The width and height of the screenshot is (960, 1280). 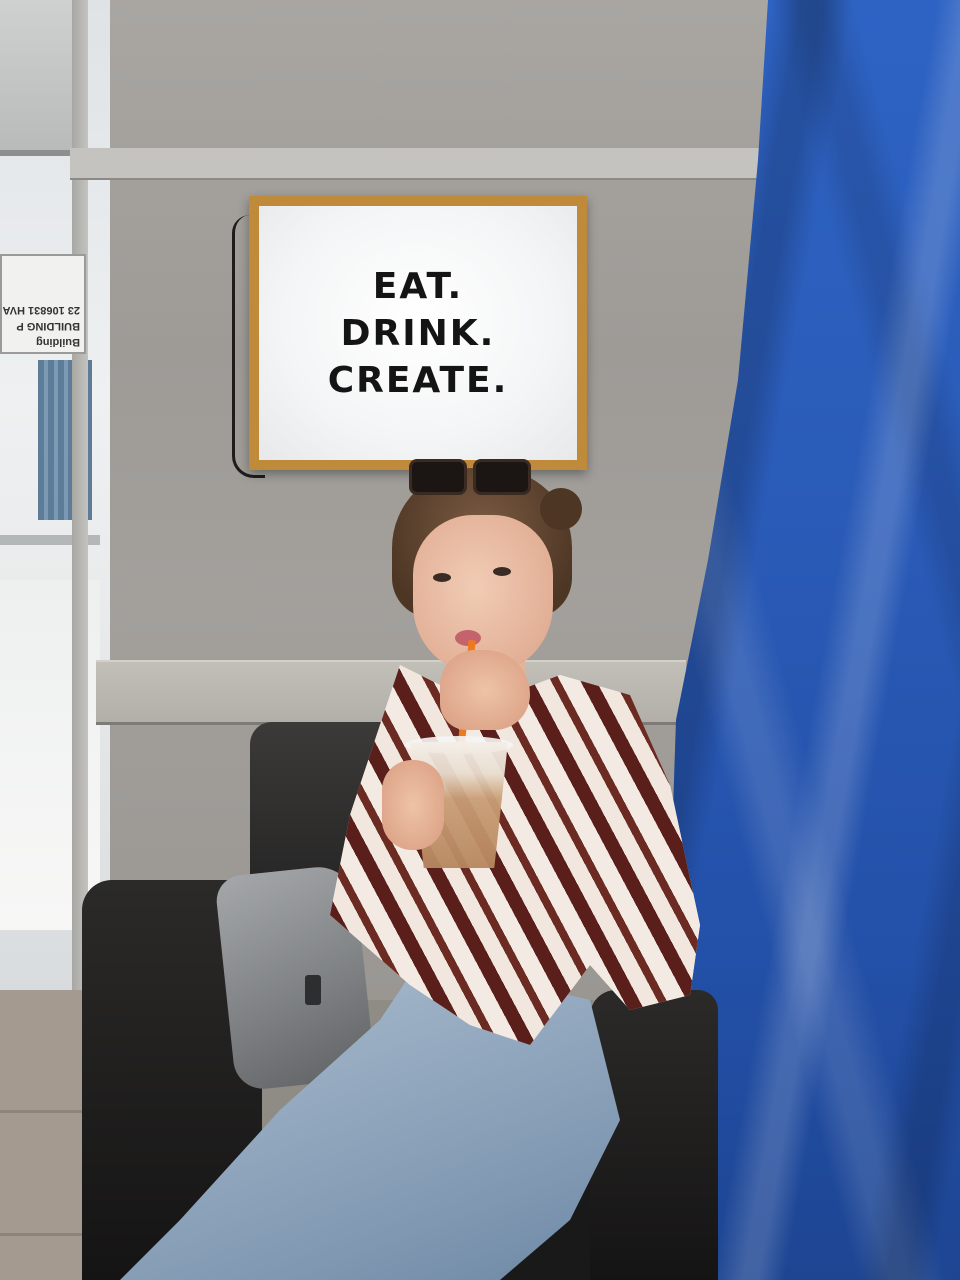 What do you see at coordinates (58, 342) in the screenshot?
I see `building-sign-line-1: Building` at bounding box center [58, 342].